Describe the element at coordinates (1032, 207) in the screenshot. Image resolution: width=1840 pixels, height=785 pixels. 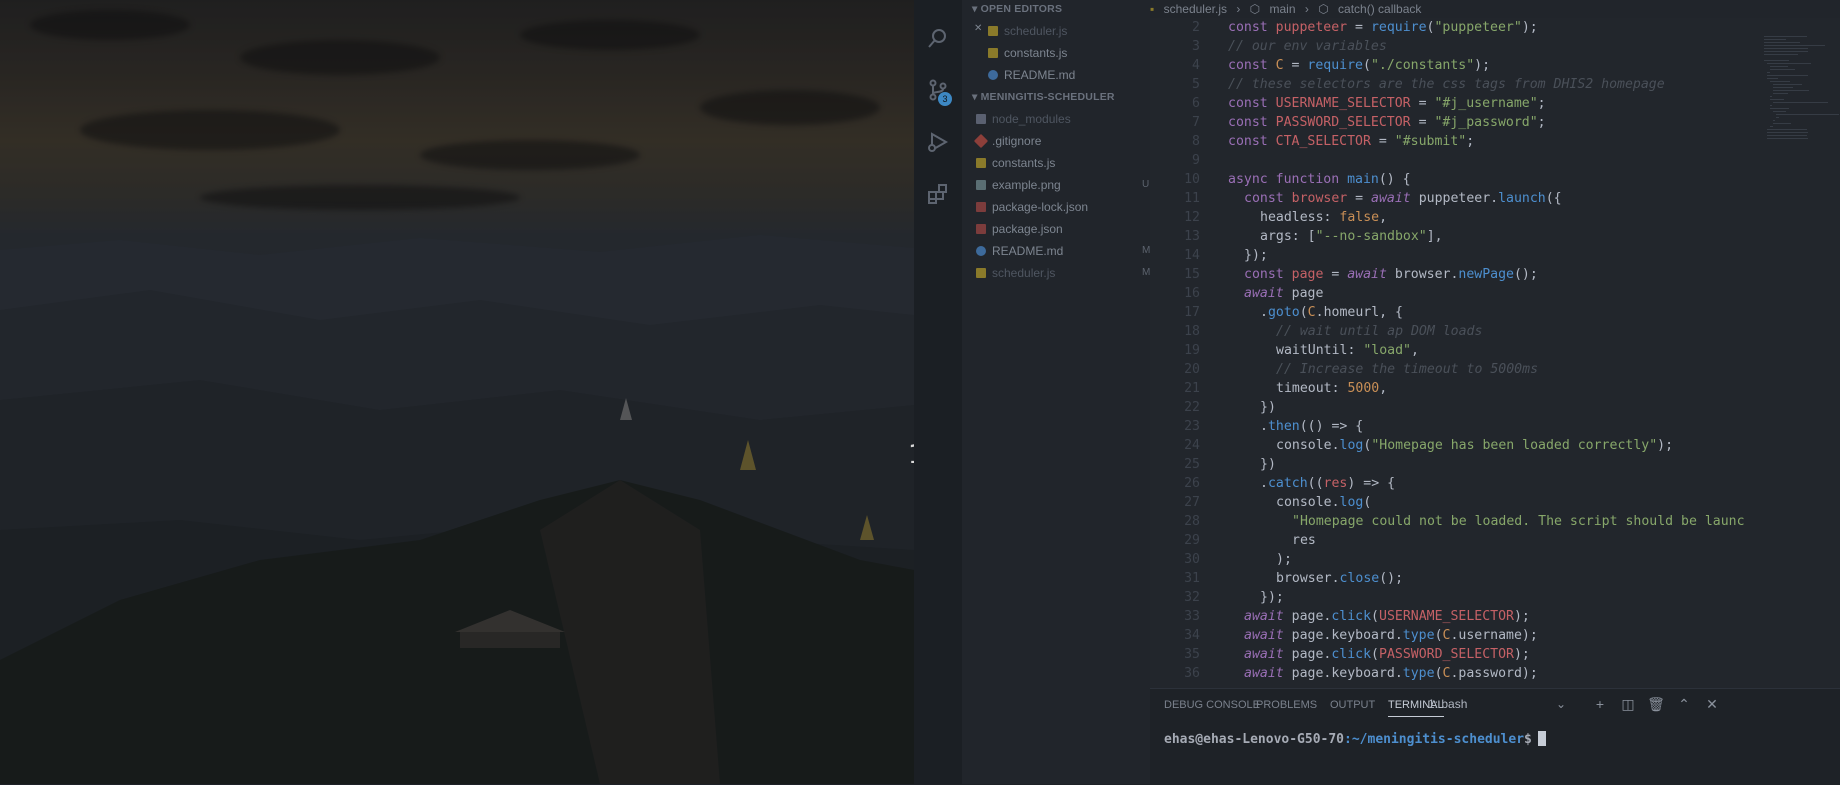
I see `file-item: package-lock.json` at that location.